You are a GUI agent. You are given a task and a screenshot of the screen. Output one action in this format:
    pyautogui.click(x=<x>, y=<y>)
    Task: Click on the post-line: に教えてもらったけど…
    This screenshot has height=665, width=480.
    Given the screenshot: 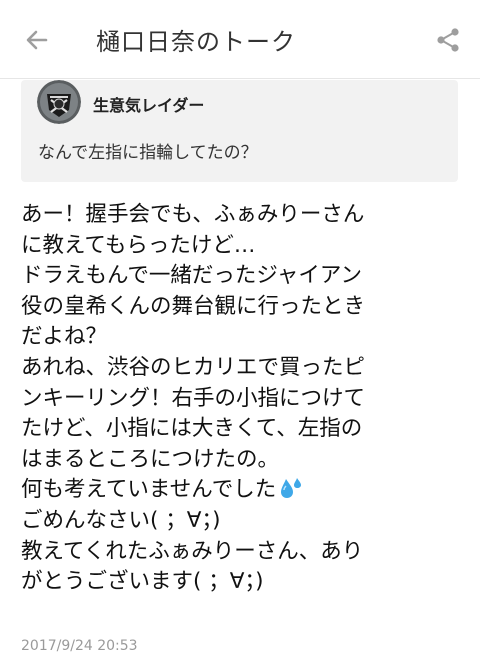 What is the action you would take?
    pyautogui.click(x=138, y=245)
    